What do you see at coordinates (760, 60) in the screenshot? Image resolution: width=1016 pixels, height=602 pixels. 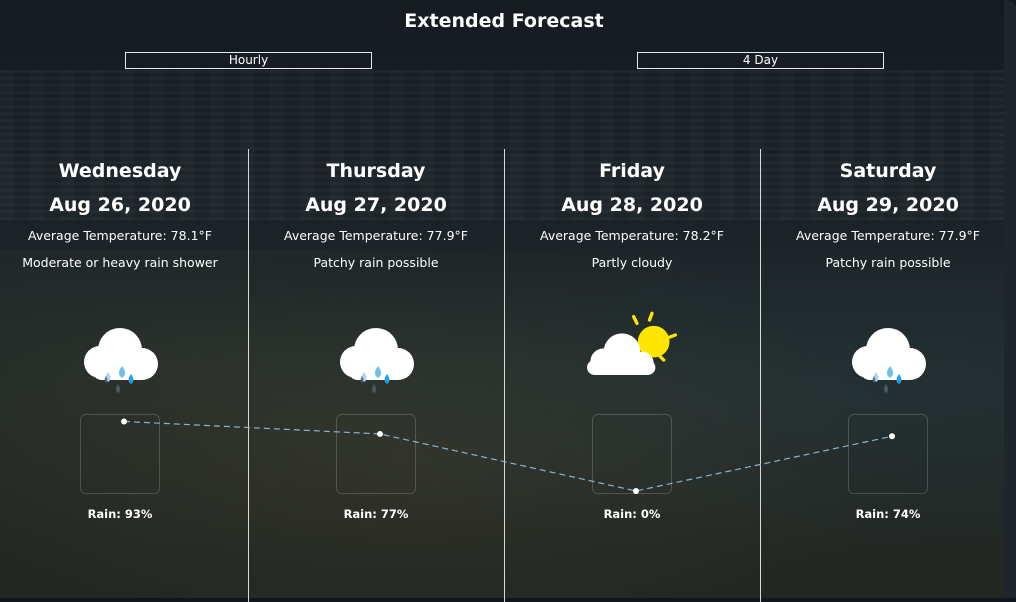 I see `tab-4-day: 4 Day` at bounding box center [760, 60].